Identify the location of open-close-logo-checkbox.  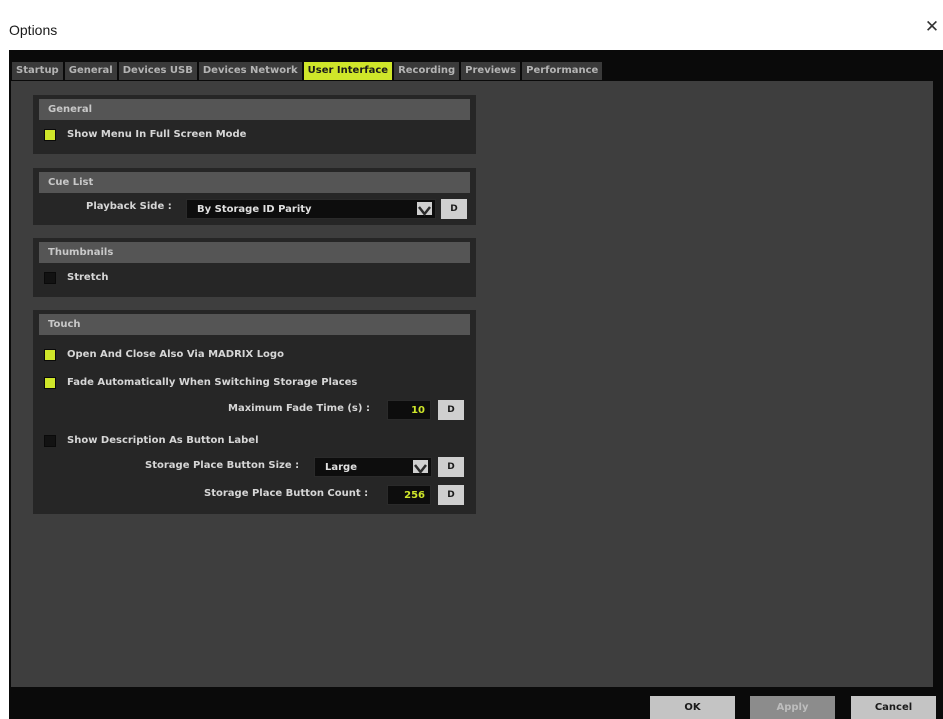
(50, 355).